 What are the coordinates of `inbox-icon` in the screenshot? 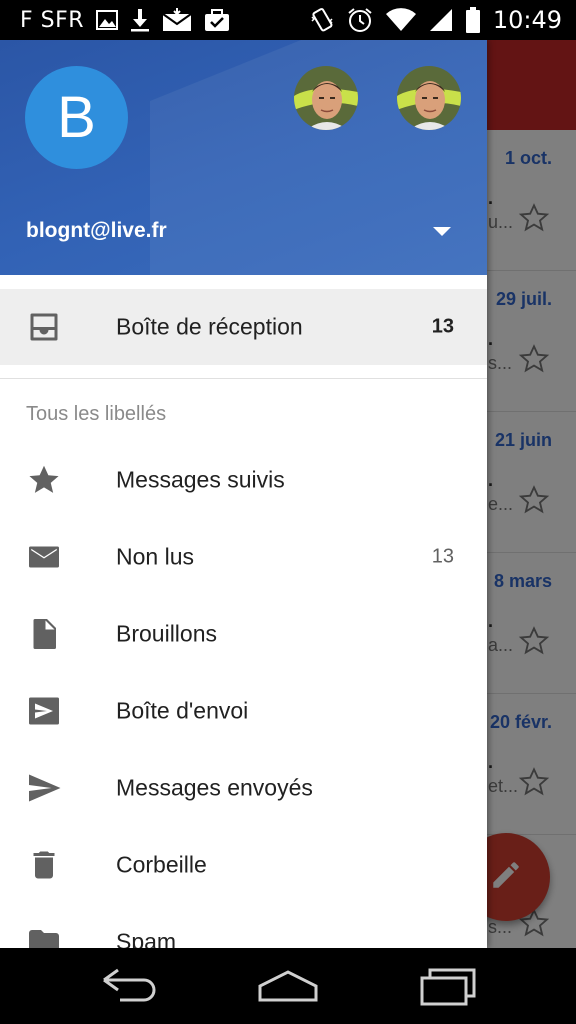 It's located at (44, 327).